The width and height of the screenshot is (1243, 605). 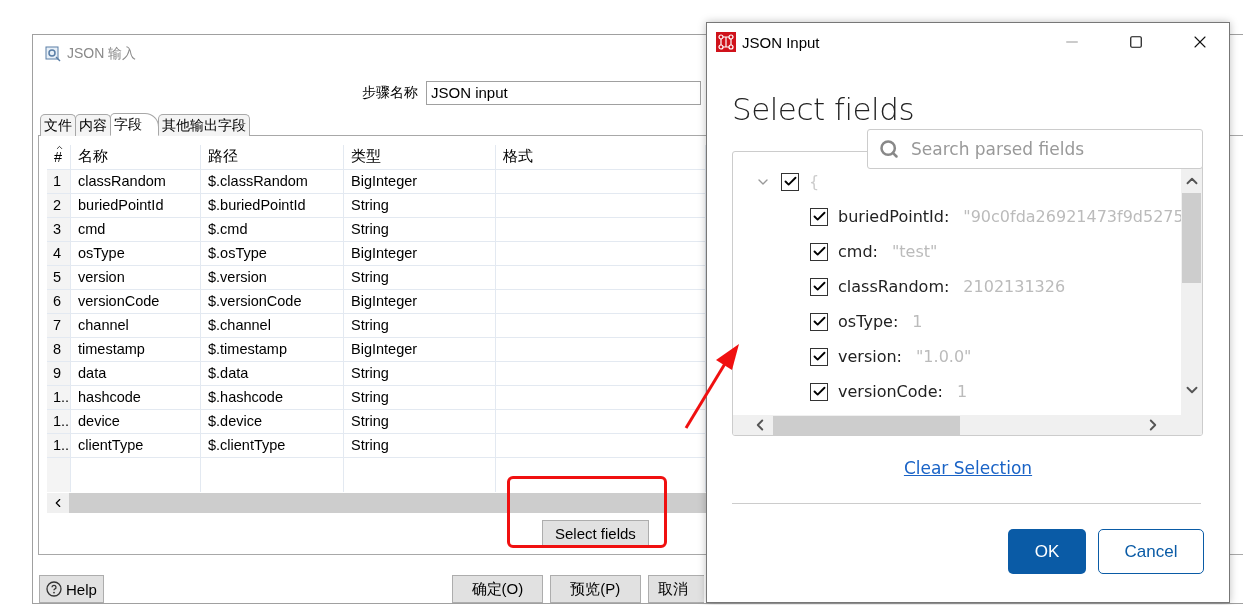 What do you see at coordinates (136, 372) in the screenshot?
I see `table-cell: data` at bounding box center [136, 372].